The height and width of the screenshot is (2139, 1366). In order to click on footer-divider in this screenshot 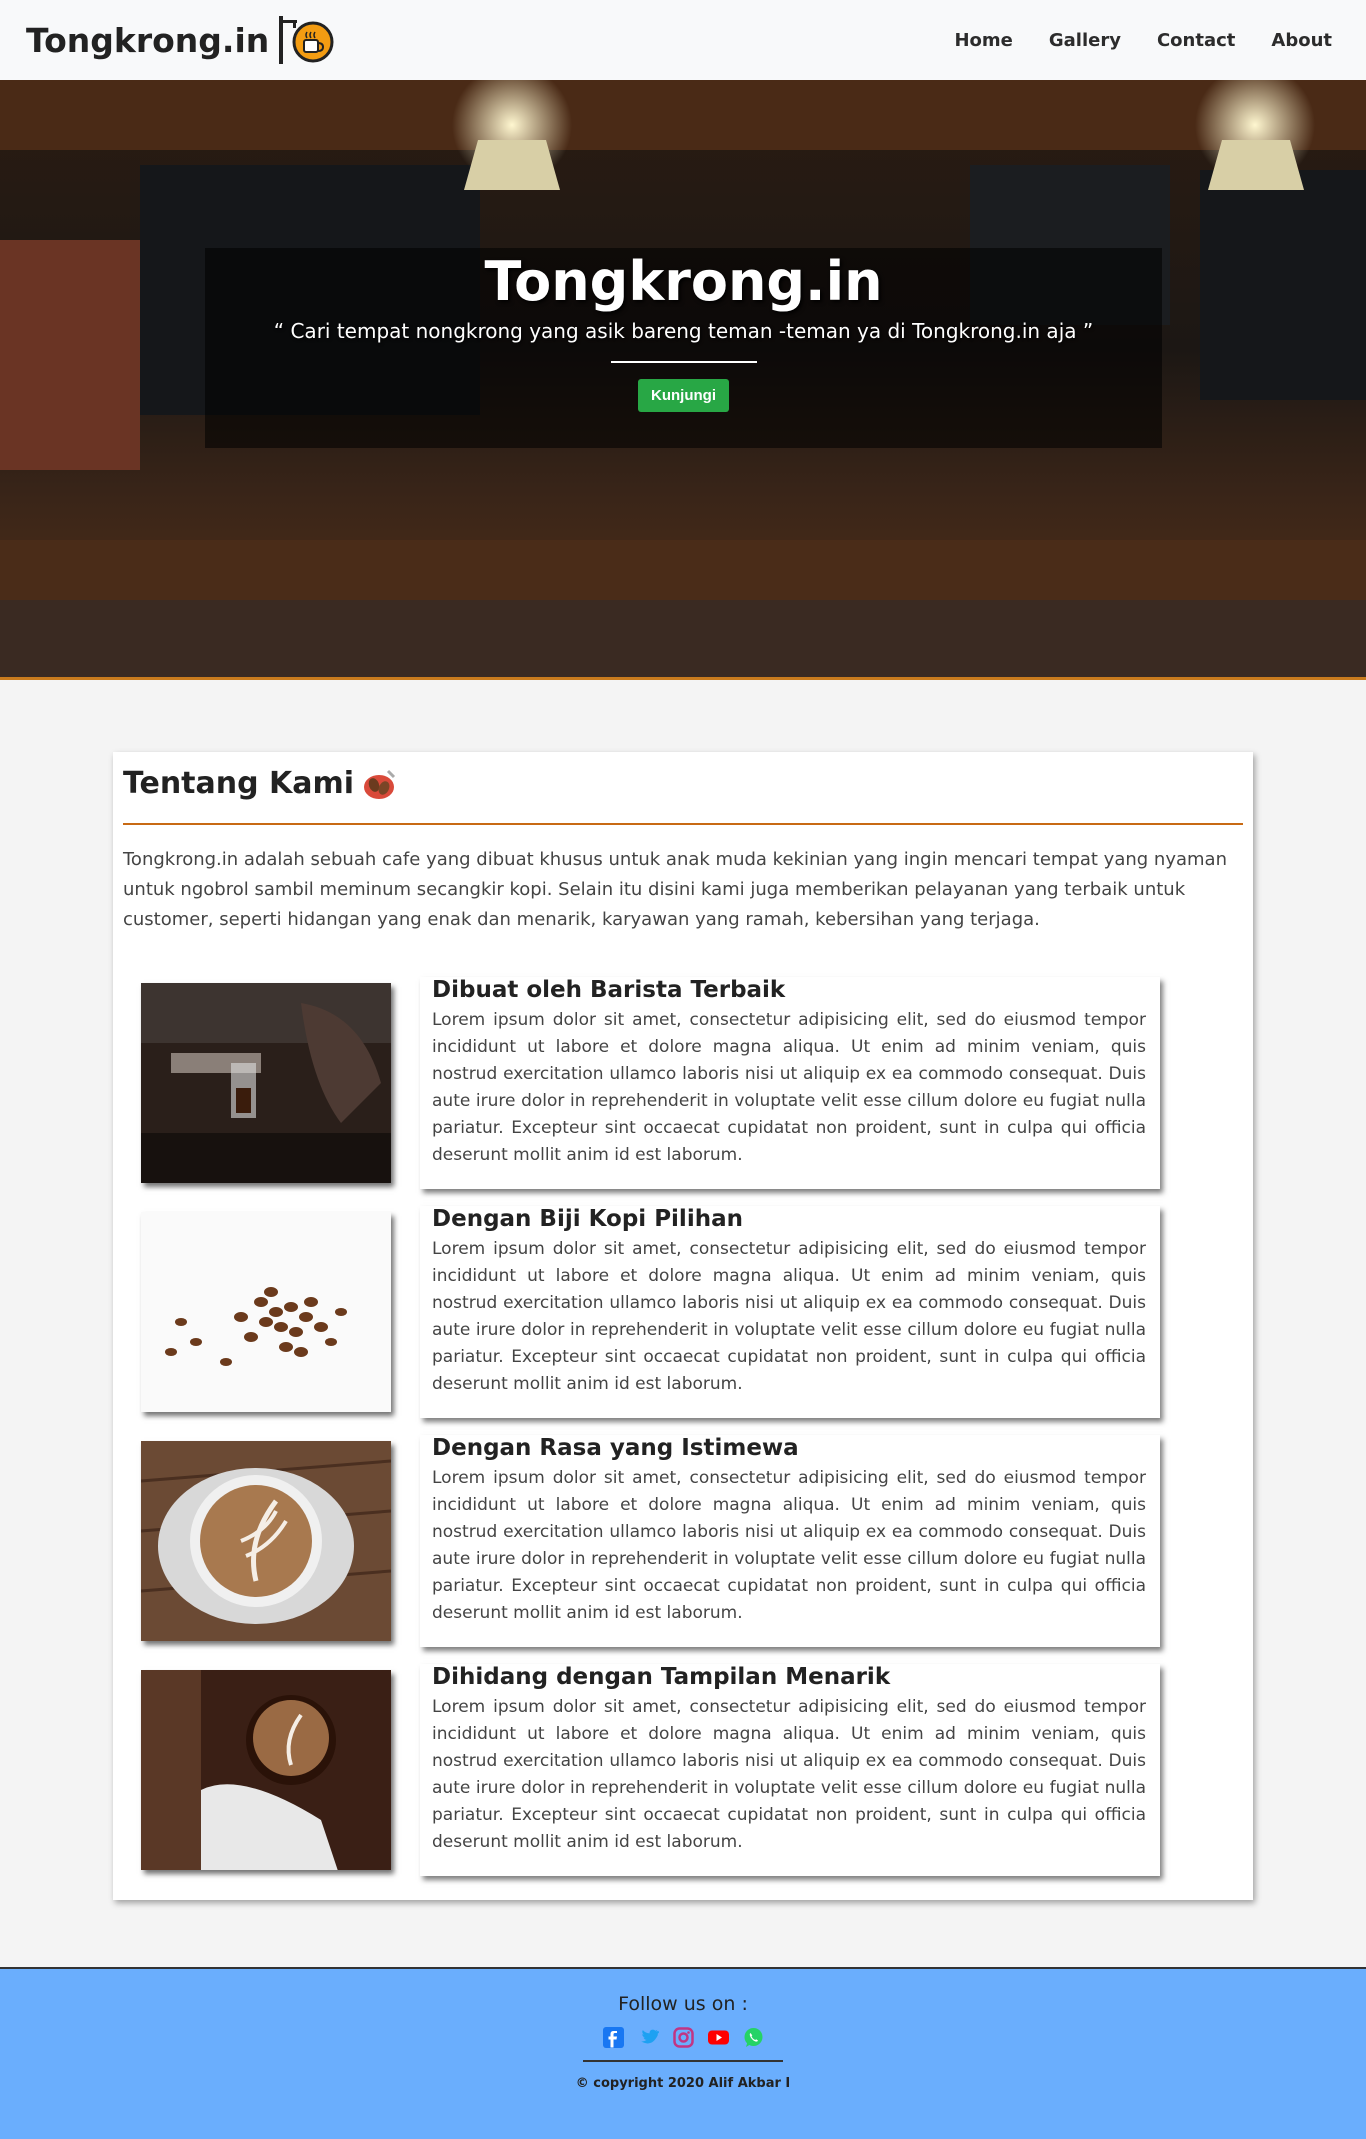, I will do `click(683, 2061)`.